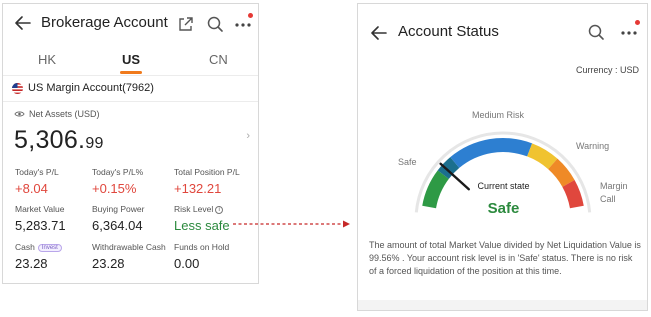 The image size is (651, 317). Describe the element at coordinates (502, 305) in the screenshot. I see `bottom-bar` at that location.